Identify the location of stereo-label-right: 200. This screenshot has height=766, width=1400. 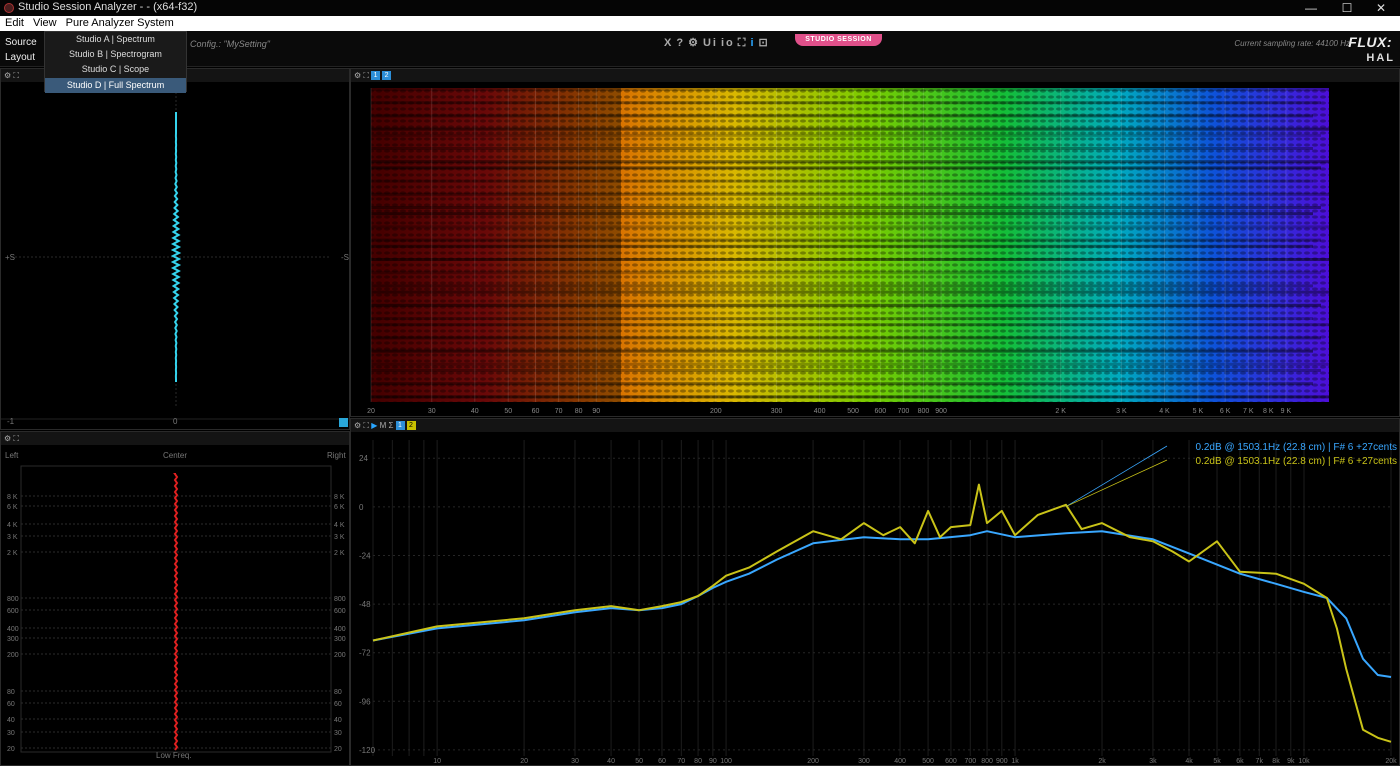
(340, 655).